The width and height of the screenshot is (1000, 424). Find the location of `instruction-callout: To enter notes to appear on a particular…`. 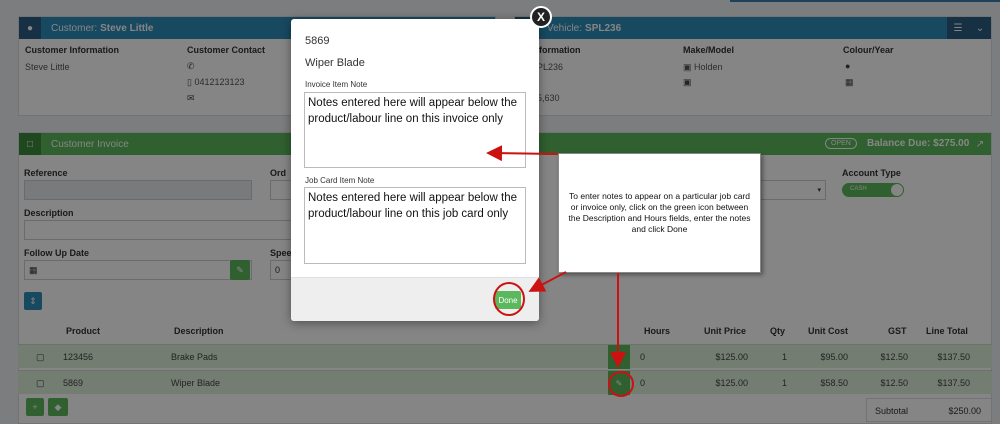

instruction-callout: To enter notes to appear on a particular… is located at coordinates (659, 213).